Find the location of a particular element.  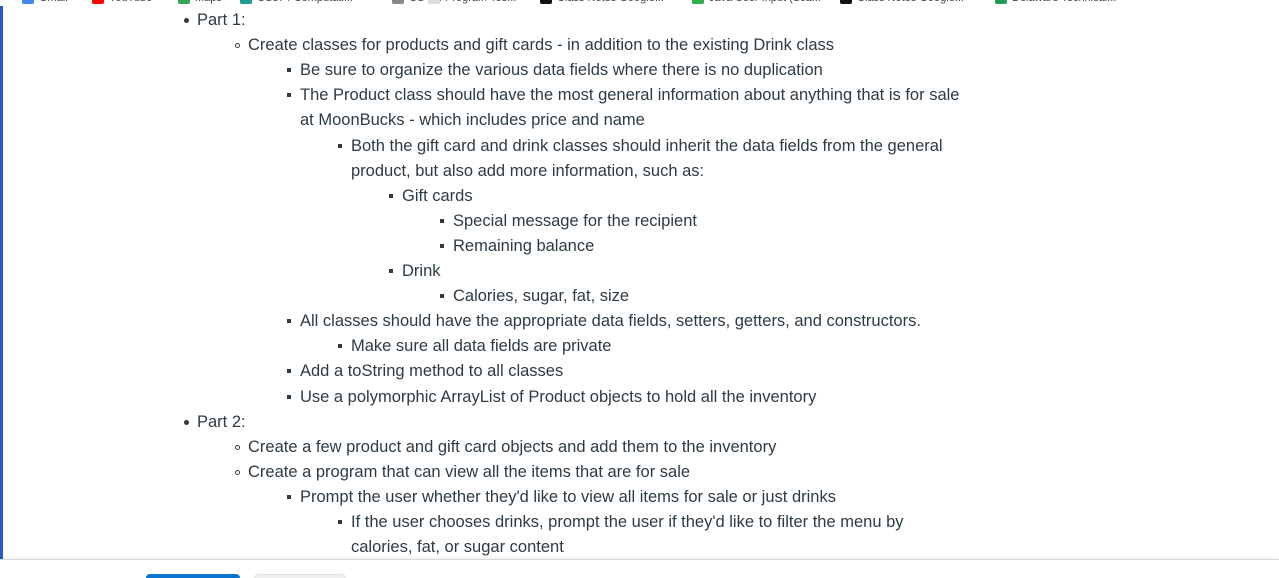

list-item: Special message for the recipient is located at coordinates (575, 221).